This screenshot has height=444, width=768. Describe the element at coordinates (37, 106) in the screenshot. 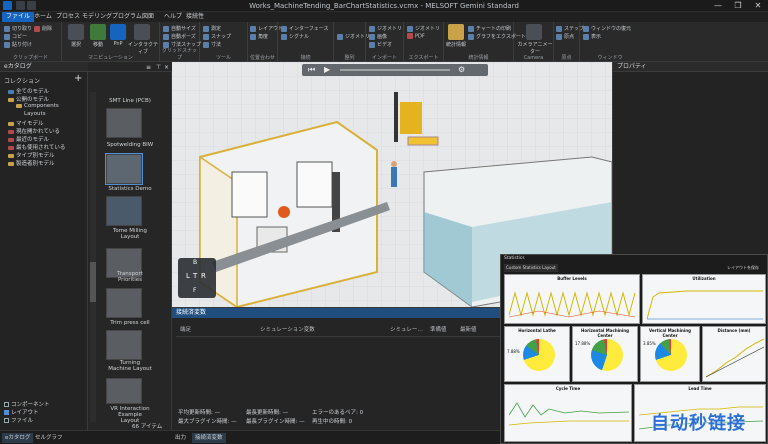

I see `tree-item-components: Components` at that location.